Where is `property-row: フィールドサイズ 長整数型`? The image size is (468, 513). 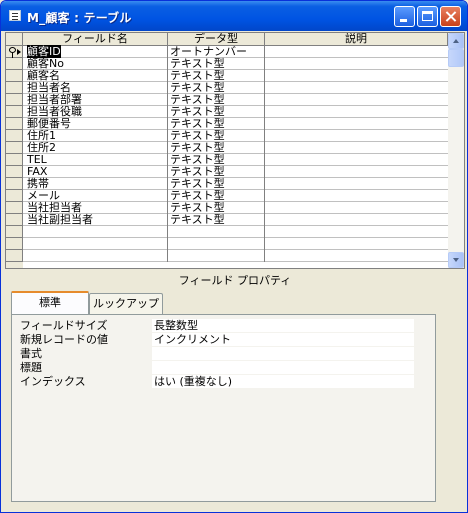 property-row: フィールドサイズ 長整数型 is located at coordinates (217, 325).